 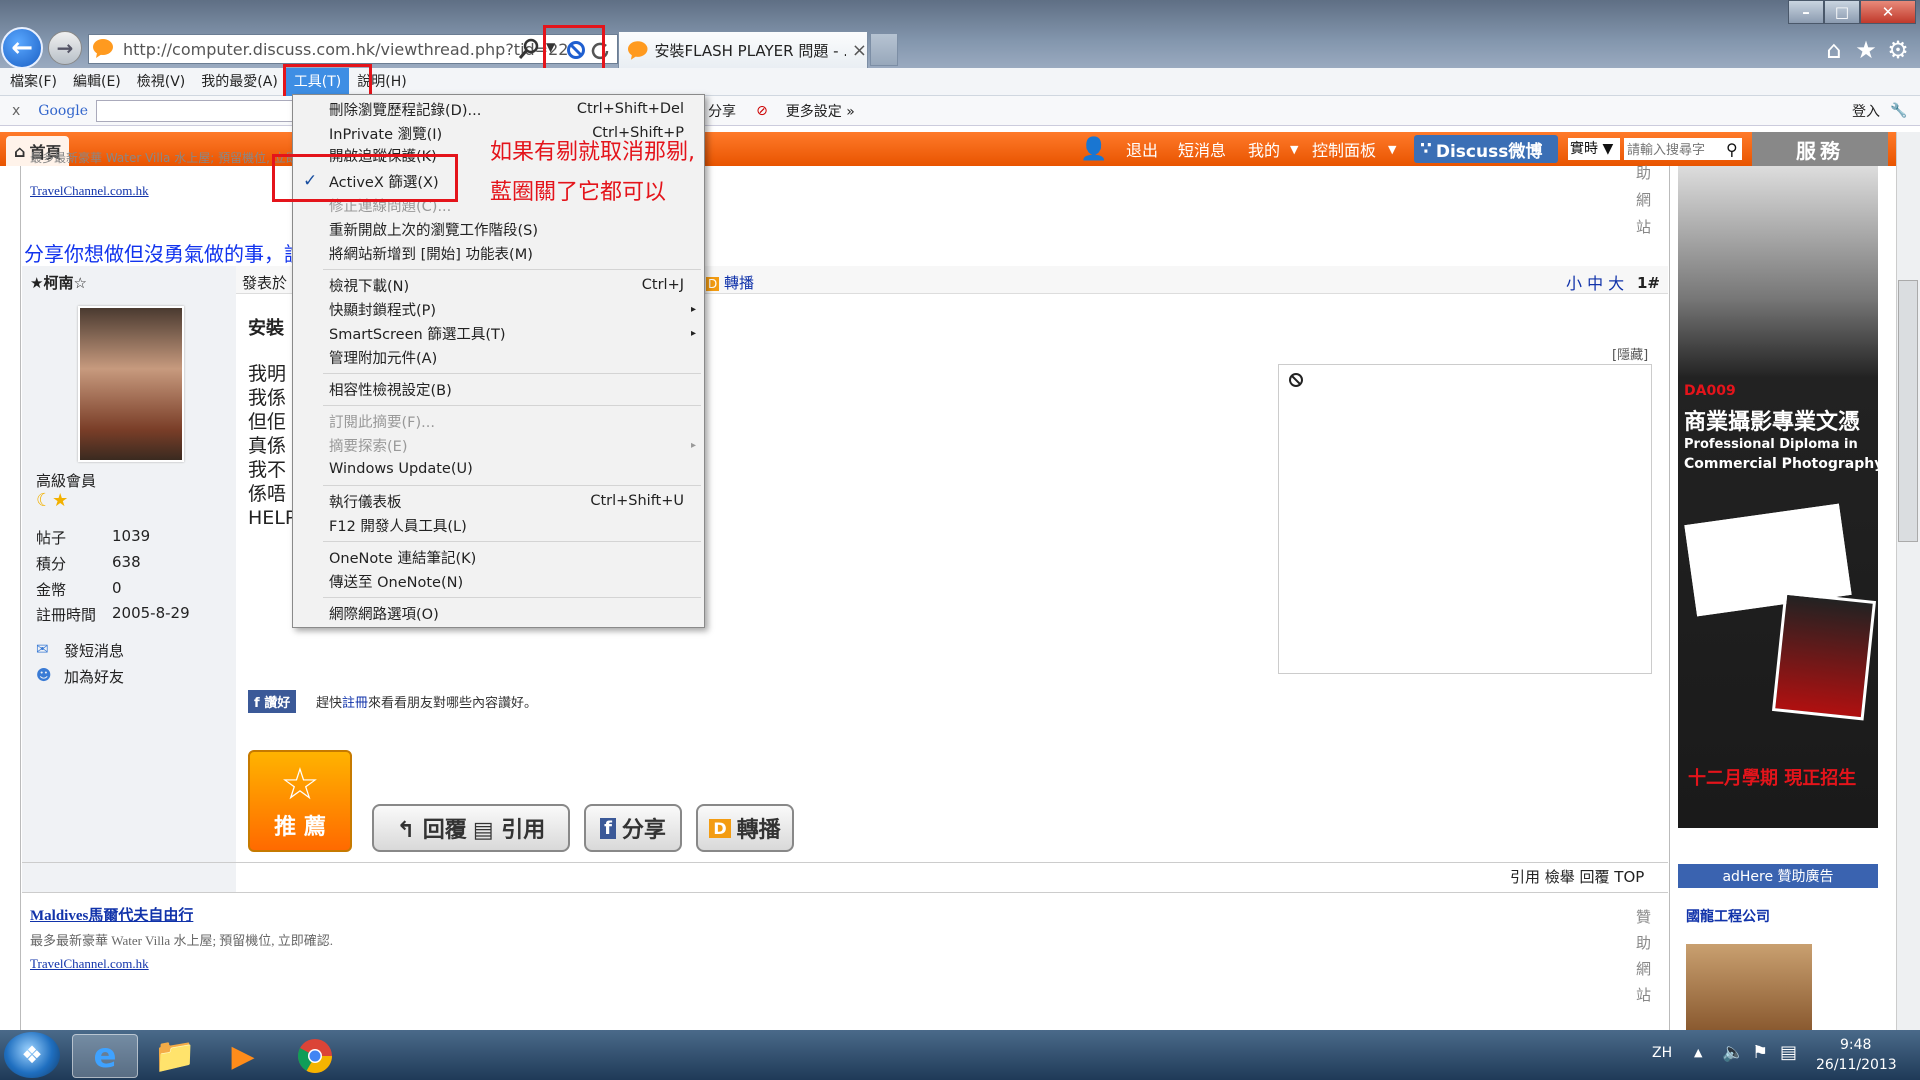 I want to click on menu-file: 檔案(F), so click(x=33, y=82).